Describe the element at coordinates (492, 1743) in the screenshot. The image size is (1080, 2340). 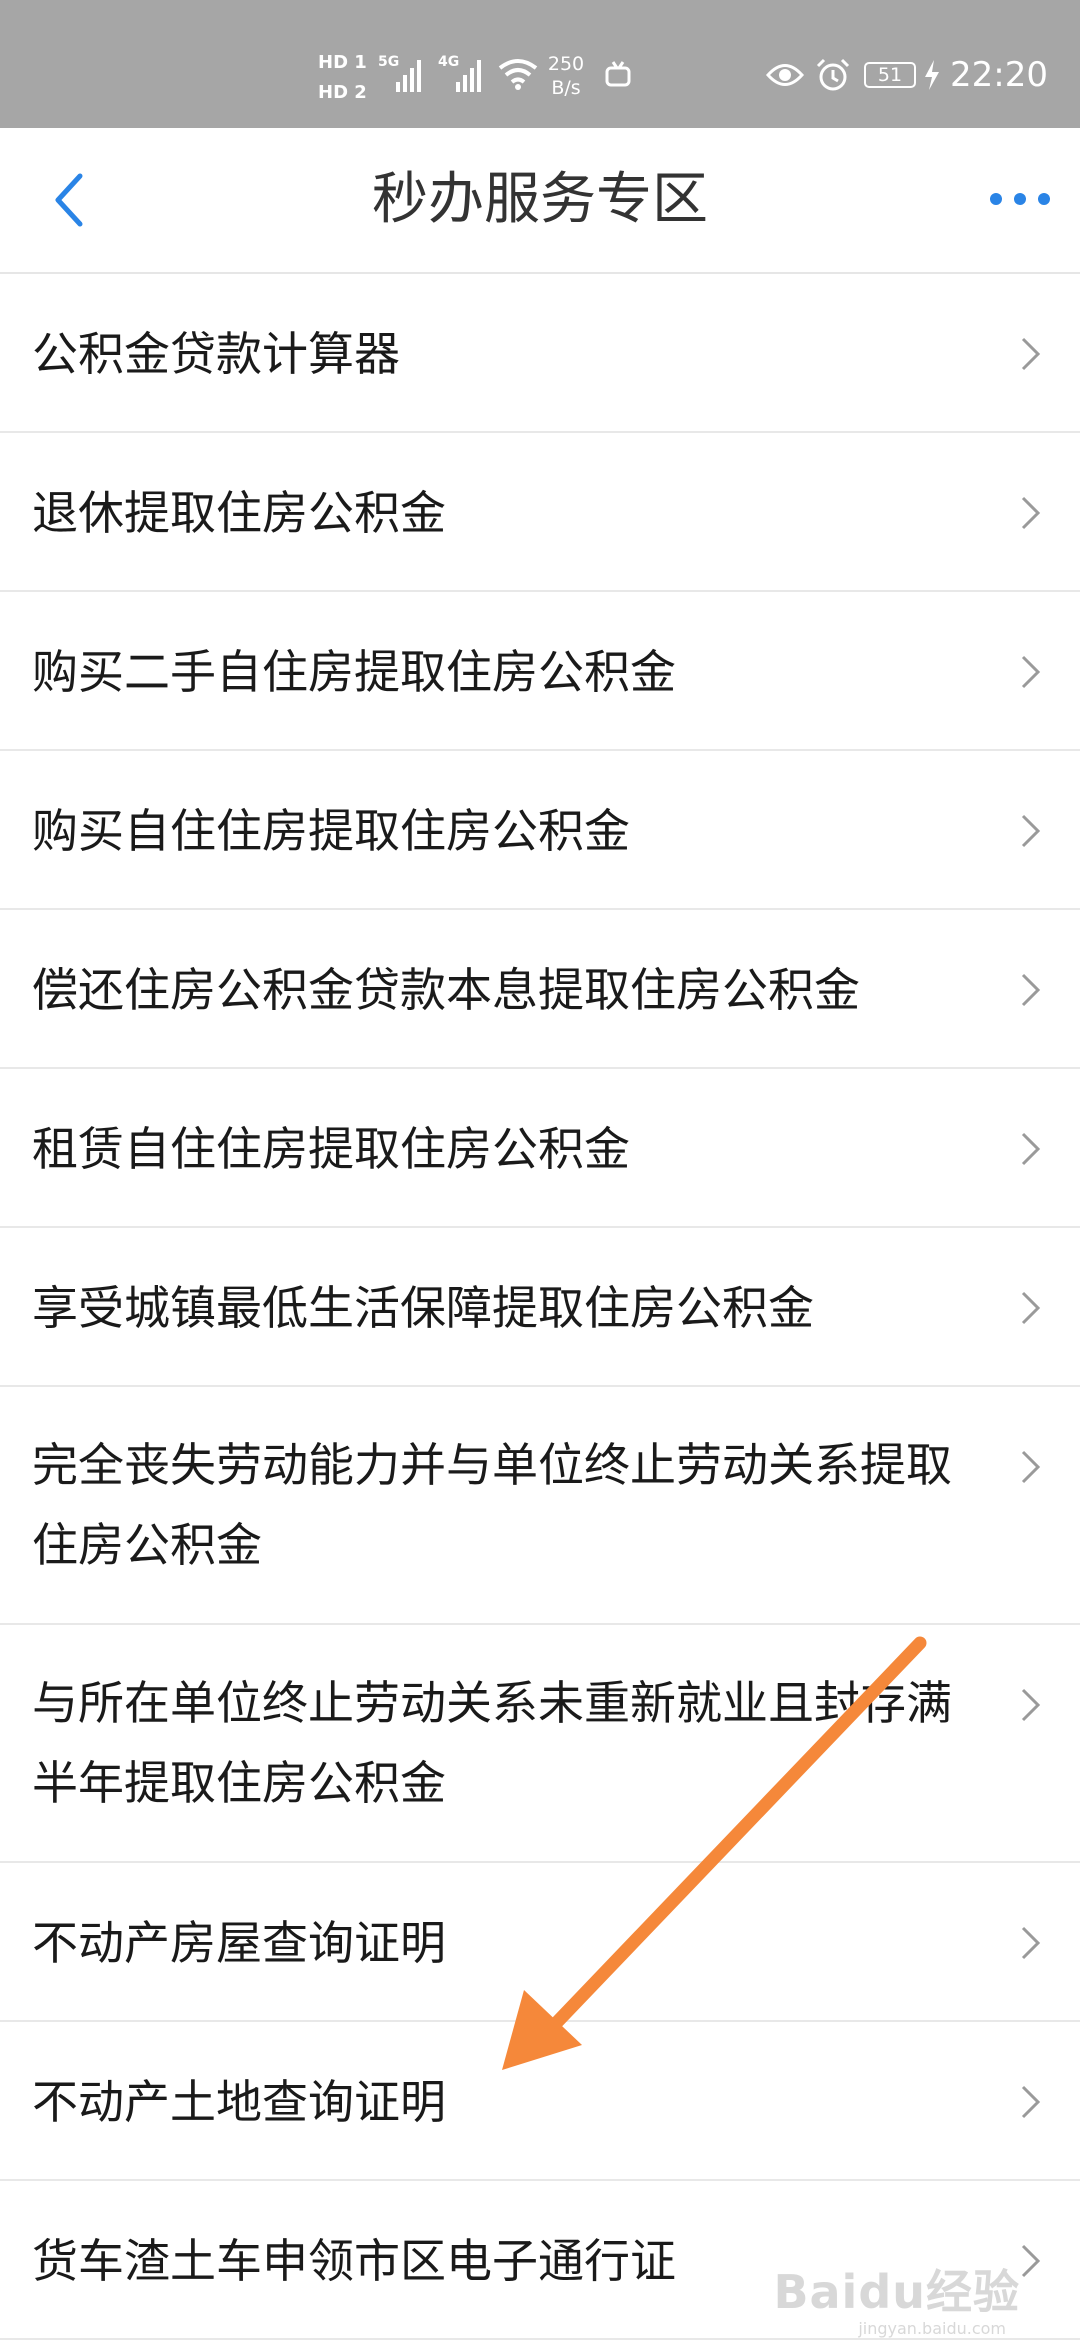
I see `list-item-label: 与所在单位终止劳动关系未重新就业且封存满半年提取住房公积金` at that location.